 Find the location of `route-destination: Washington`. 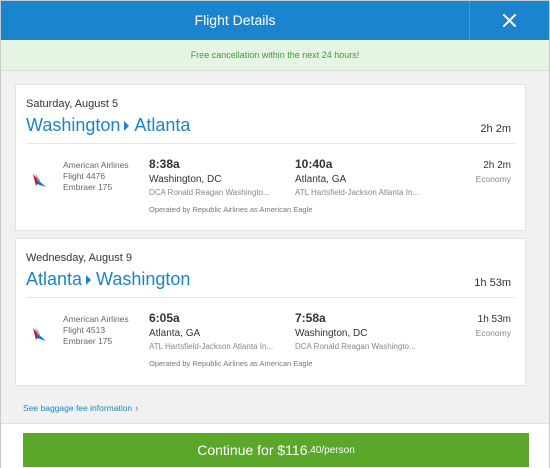

route-destination: Washington is located at coordinates (143, 279).